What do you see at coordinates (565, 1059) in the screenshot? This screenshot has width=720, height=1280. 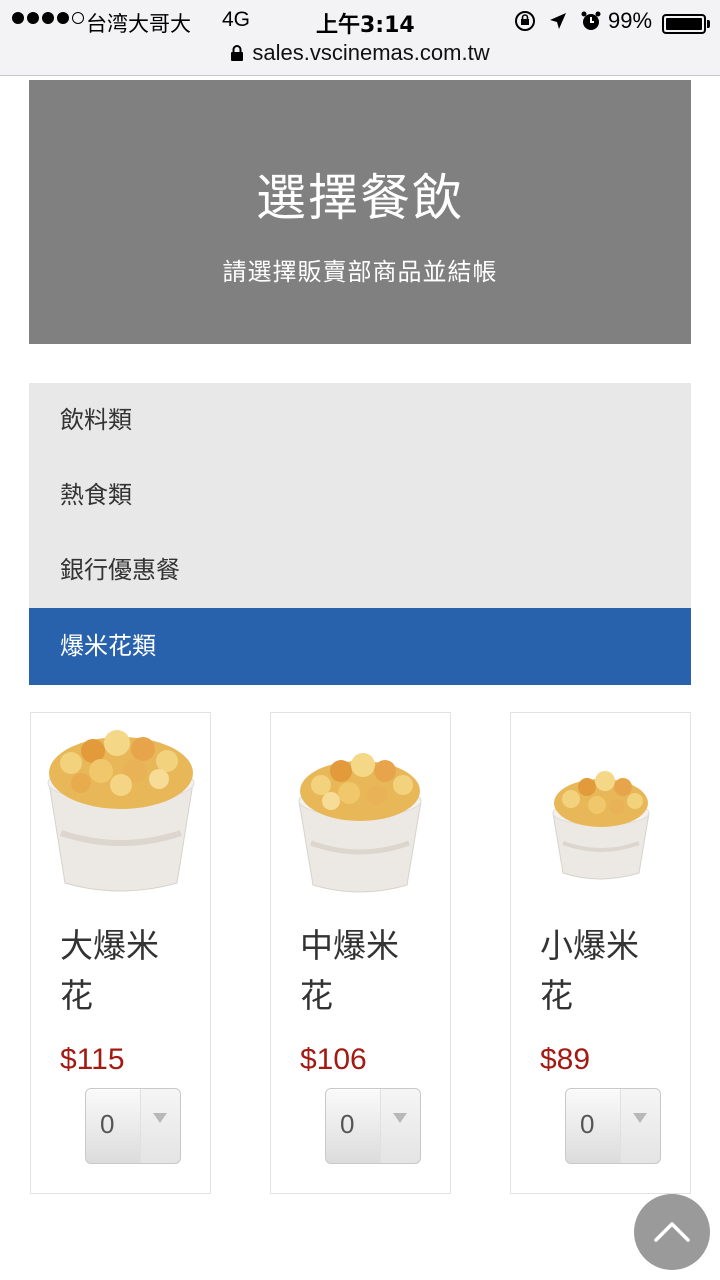 I see `product-price: $89` at bounding box center [565, 1059].